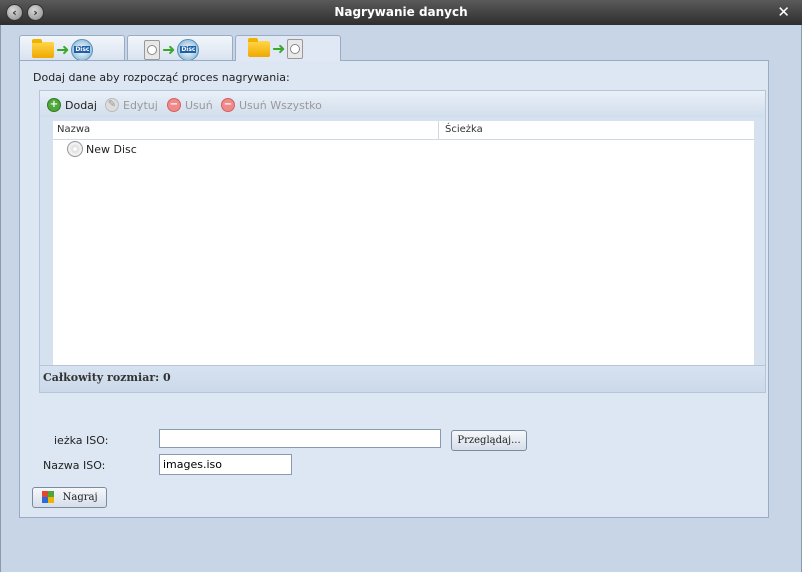 The image size is (802, 572). Describe the element at coordinates (783, 12) in the screenshot. I see `close-icon: ✕` at that location.